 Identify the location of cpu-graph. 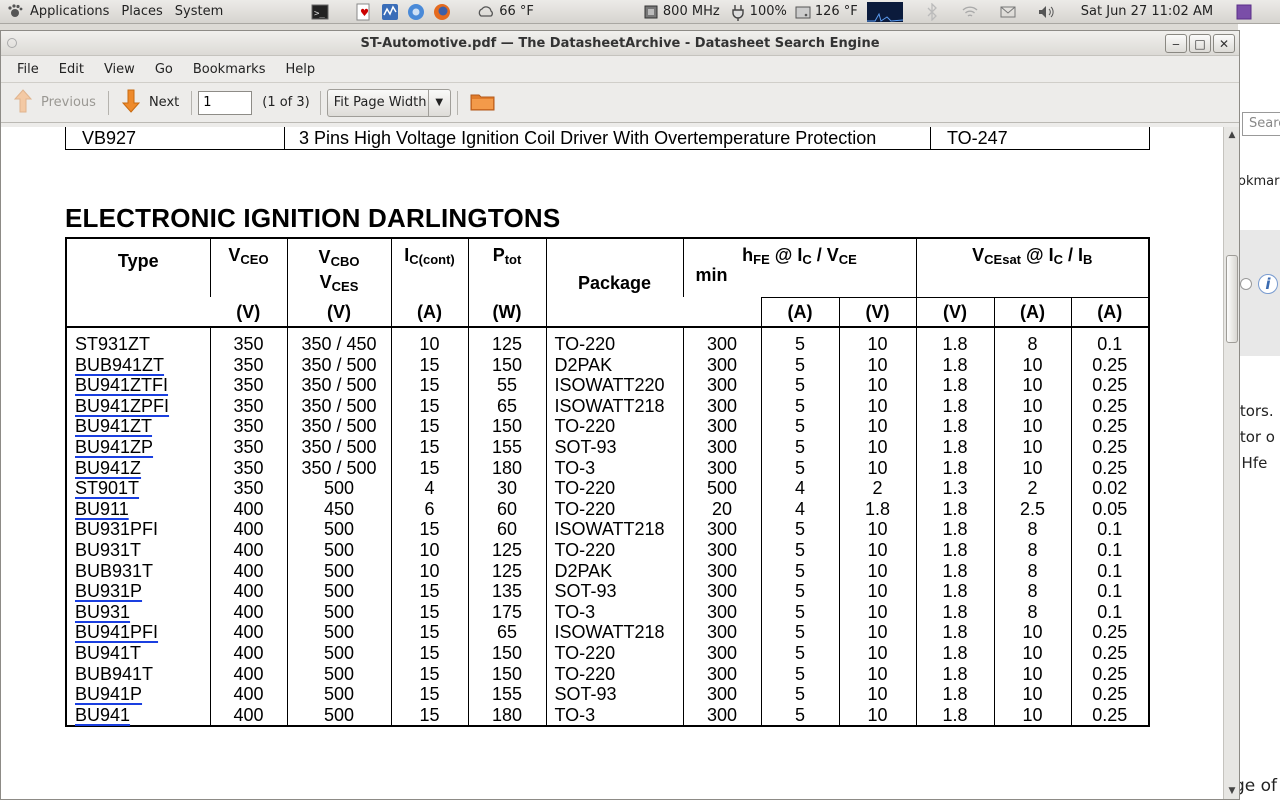
(884, 11).